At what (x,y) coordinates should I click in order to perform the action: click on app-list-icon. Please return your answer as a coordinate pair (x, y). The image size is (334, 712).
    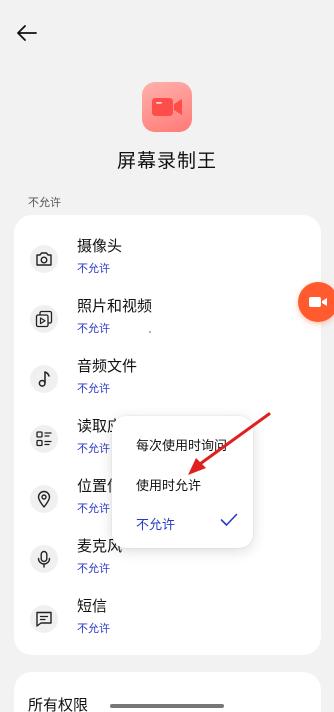
    Looking at the image, I should click on (44, 439).